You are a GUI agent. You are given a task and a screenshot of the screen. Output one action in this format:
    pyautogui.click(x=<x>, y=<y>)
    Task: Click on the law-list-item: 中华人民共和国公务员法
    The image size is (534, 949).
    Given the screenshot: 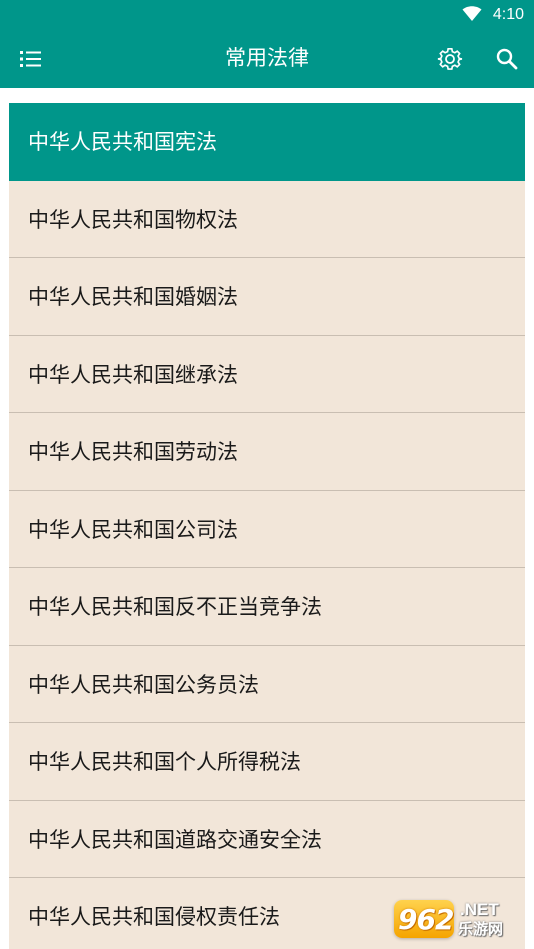 What is the action you would take?
    pyautogui.click(x=267, y=684)
    